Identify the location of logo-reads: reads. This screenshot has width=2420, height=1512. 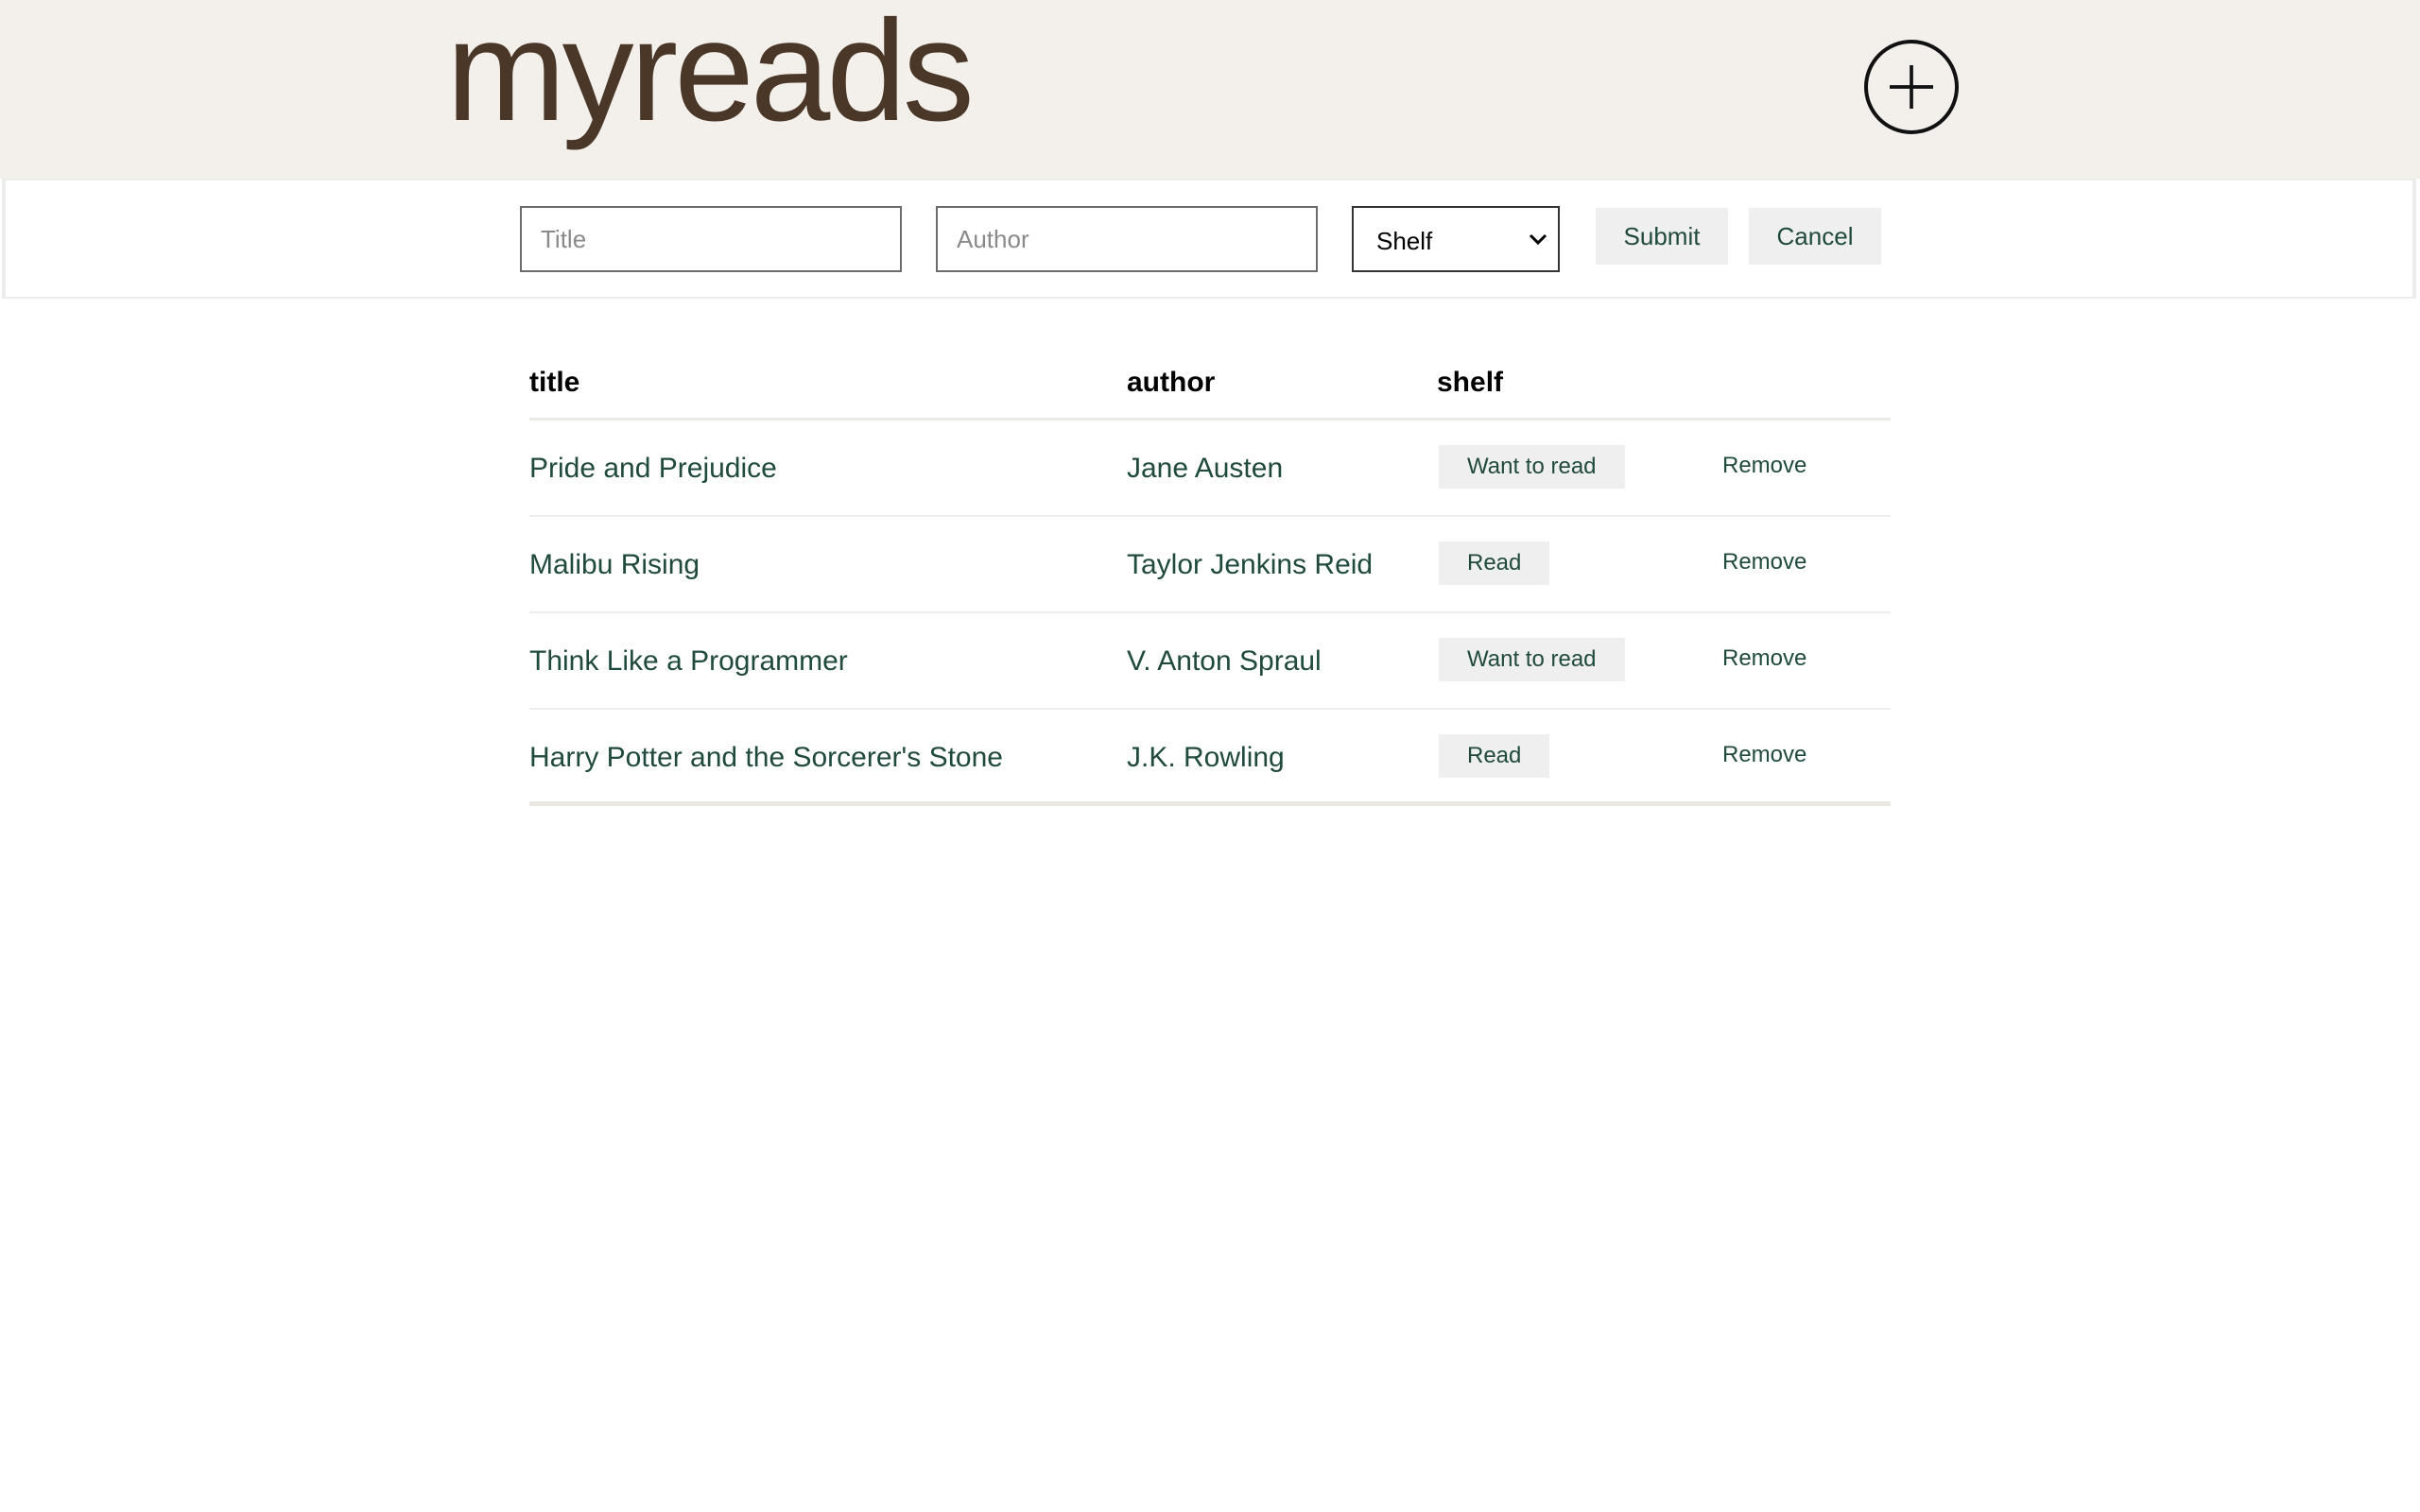
(802, 75).